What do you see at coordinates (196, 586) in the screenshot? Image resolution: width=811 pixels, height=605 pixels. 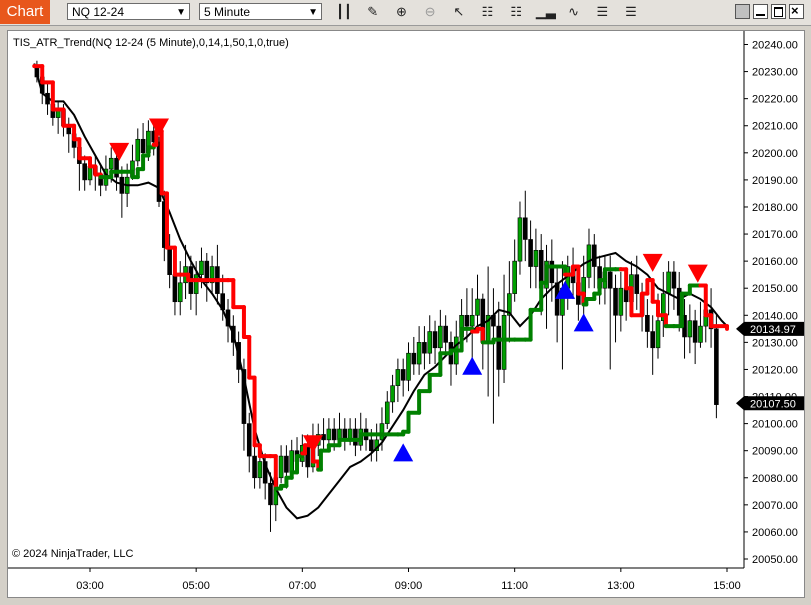 I see `x-tick-label: 05:00` at bounding box center [196, 586].